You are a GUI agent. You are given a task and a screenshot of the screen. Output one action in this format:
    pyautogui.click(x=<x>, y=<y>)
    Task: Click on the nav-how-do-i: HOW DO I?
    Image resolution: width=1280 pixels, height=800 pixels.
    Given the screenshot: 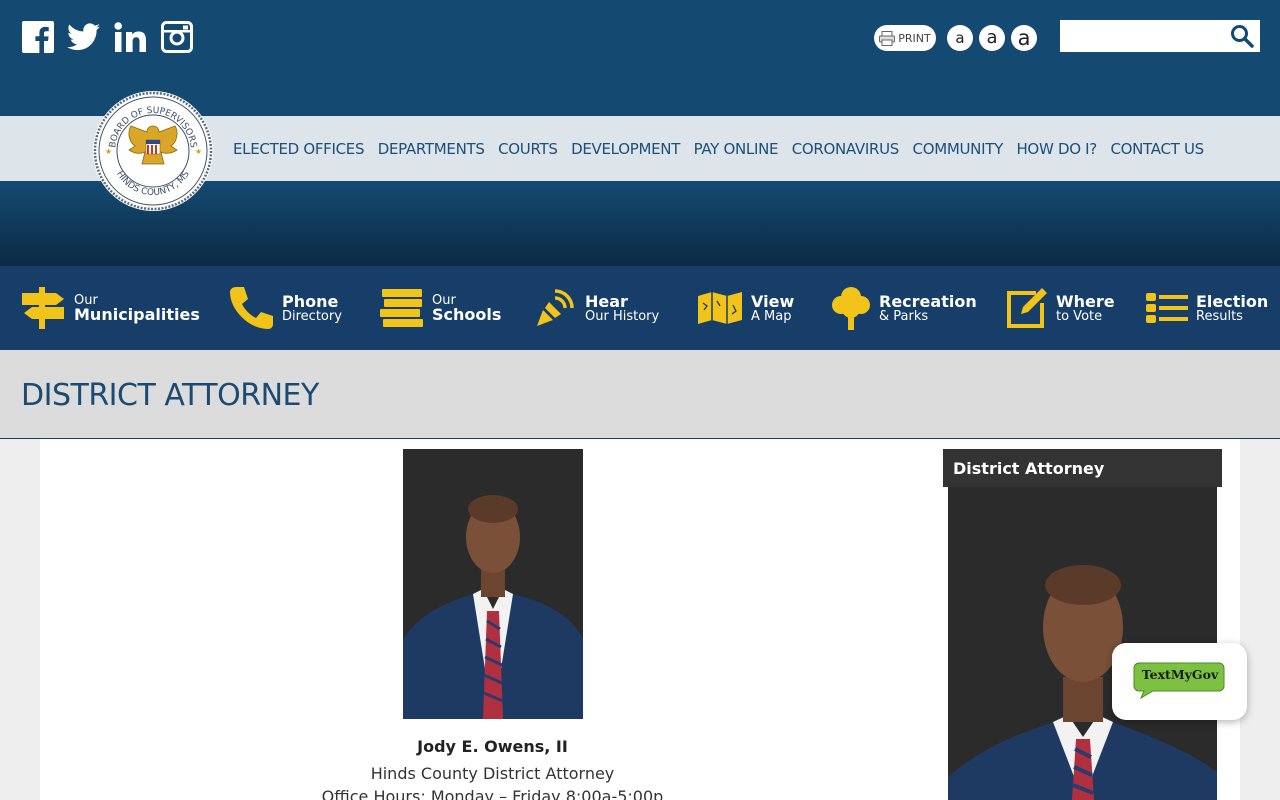 What is the action you would take?
    pyautogui.click(x=1056, y=149)
    